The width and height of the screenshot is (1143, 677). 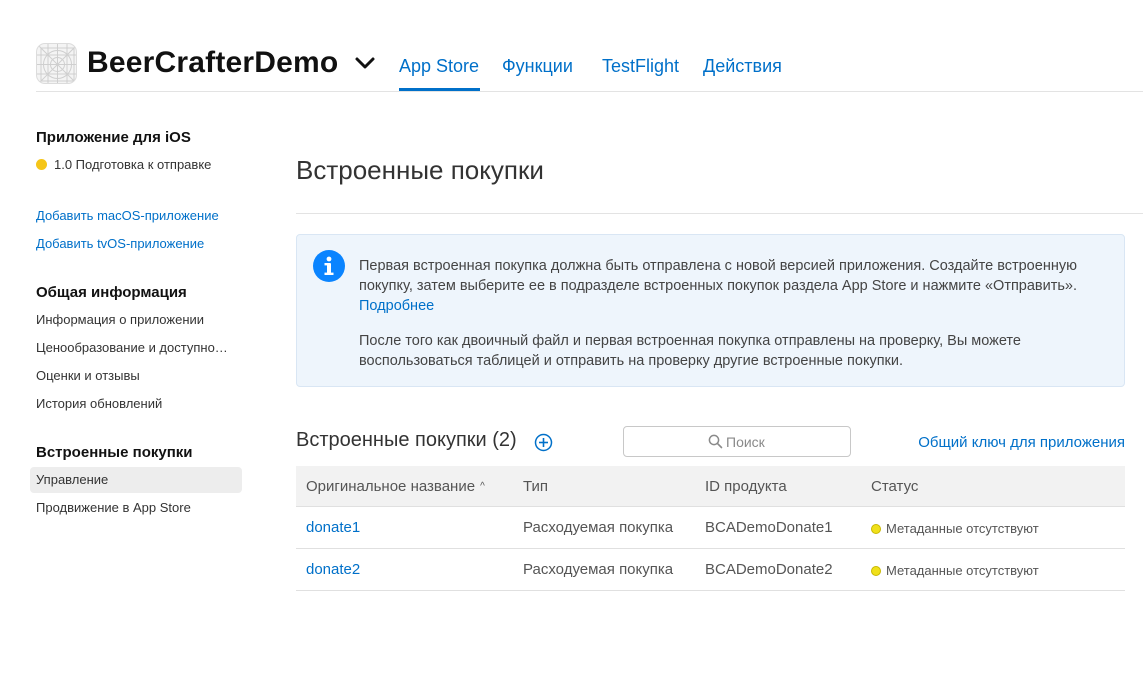 What do you see at coordinates (769, 527) in the screenshot?
I see `iap-product-id: BCADemoDonate1` at bounding box center [769, 527].